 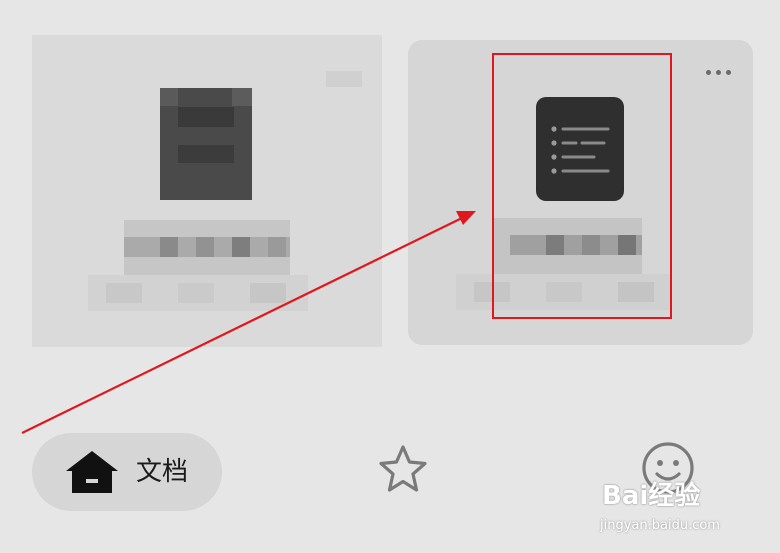 What do you see at coordinates (127, 472) in the screenshot?
I see `nav-docs-tab: 文档` at bounding box center [127, 472].